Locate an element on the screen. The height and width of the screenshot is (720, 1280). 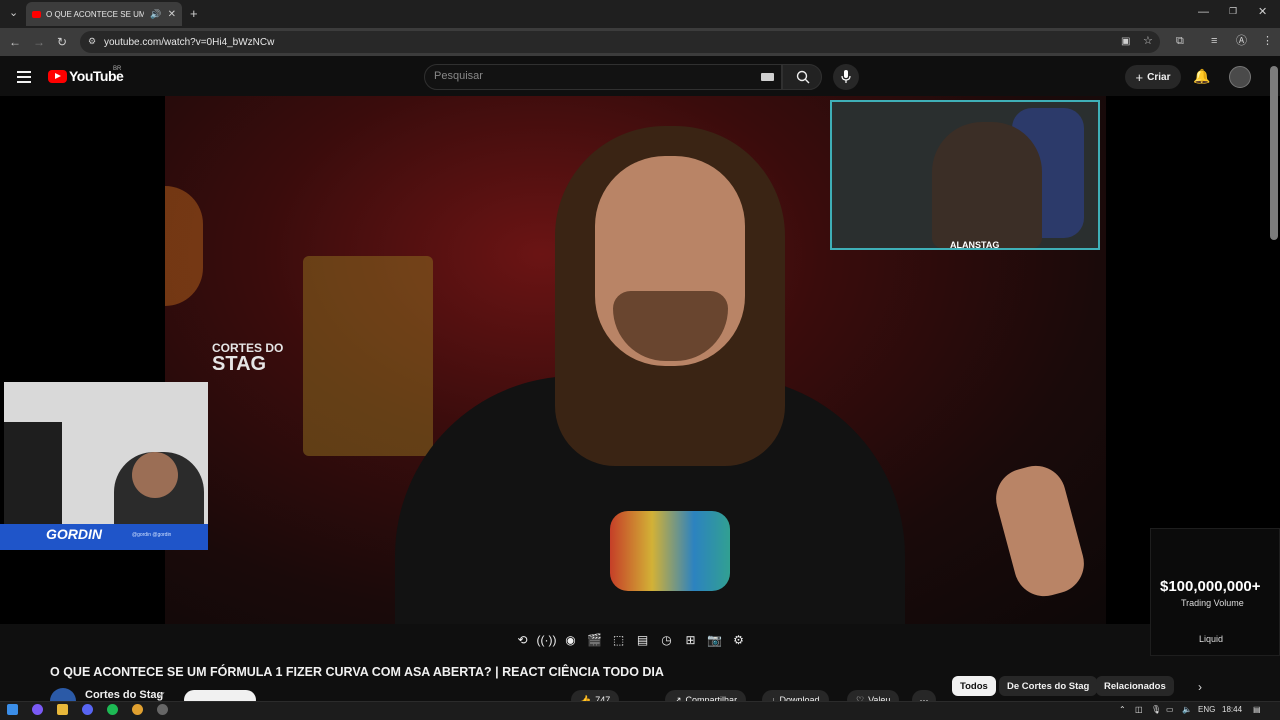
keyboard-icon is located at coordinates (767, 77).